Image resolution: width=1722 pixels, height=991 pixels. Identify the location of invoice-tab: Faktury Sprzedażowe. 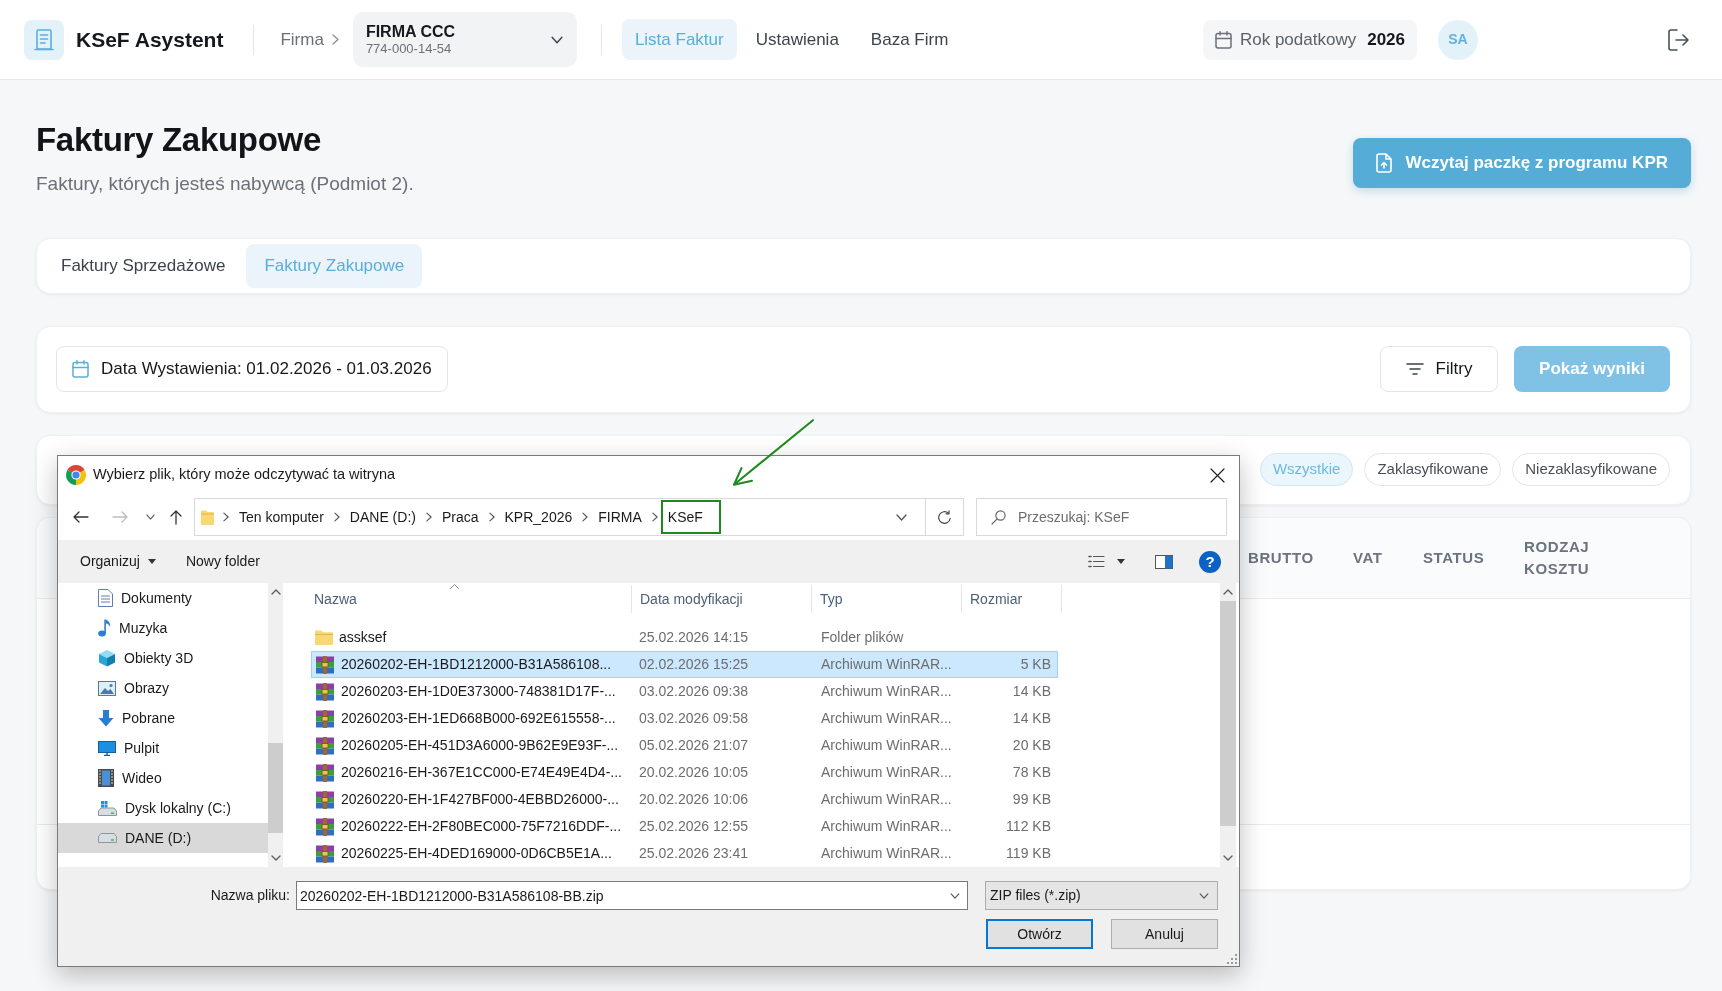
(143, 265).